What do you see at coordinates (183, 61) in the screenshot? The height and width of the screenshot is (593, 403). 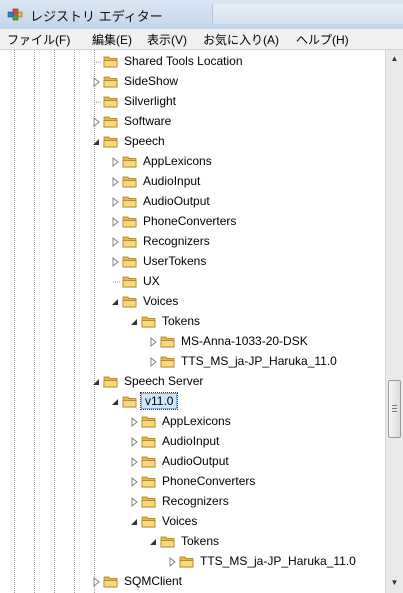 I see `tree-item-label: Shared Tools Location` at bounding box center [183, 61].